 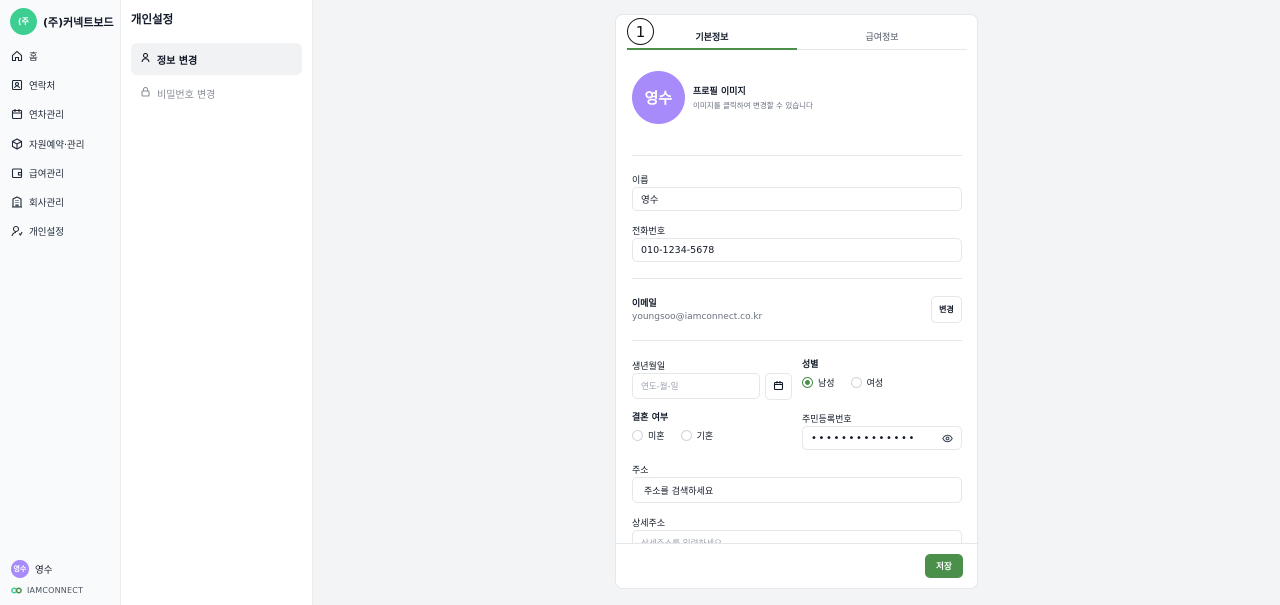 I want to click on settings-title: 개인설정, so click(x=152, y=19).